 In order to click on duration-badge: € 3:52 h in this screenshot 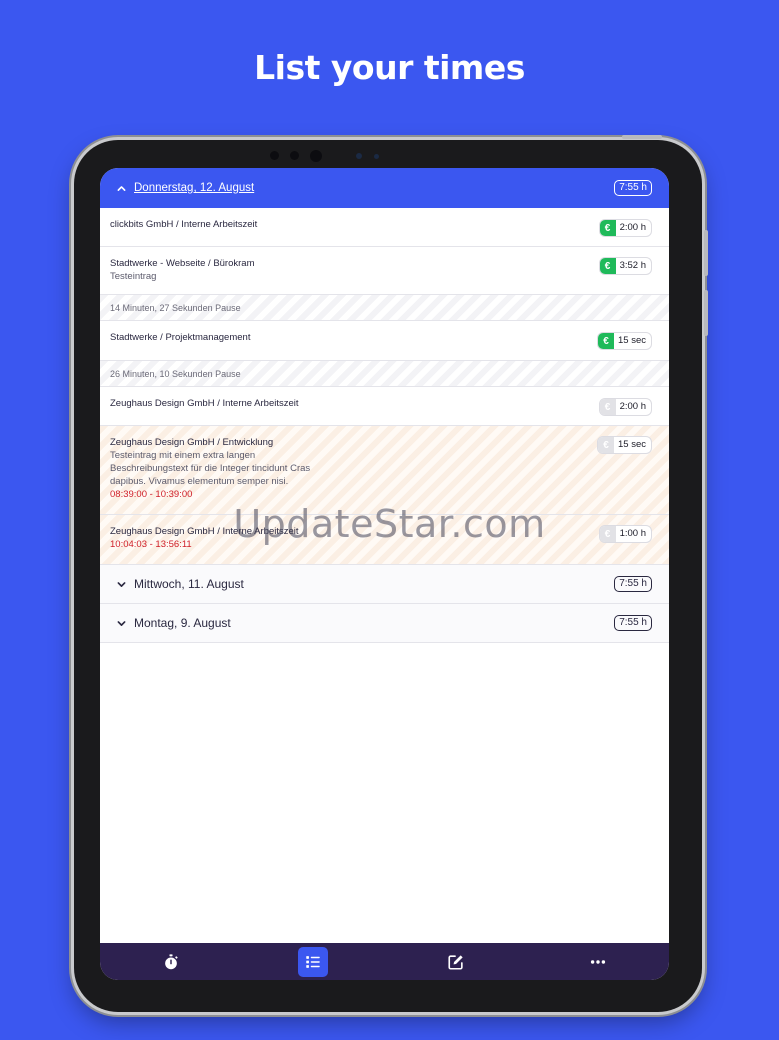, I will do `click(625, 266)`.